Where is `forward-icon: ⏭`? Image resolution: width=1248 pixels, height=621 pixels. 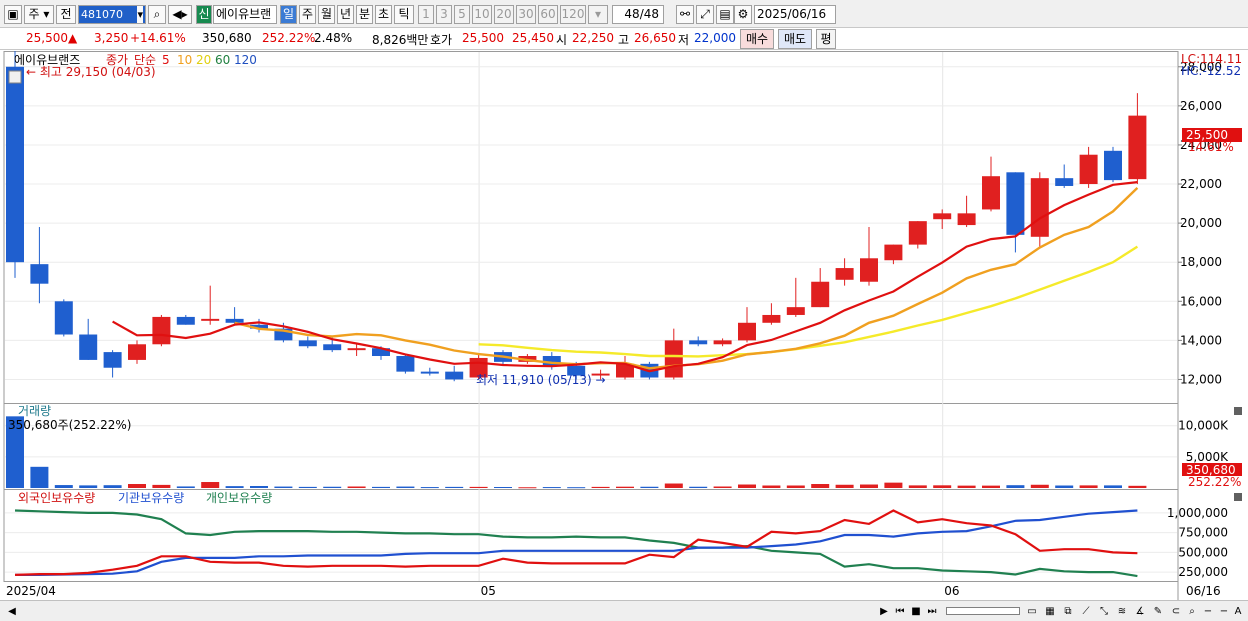 forward-icon: ⏭ is located at coordinates (932, 611).